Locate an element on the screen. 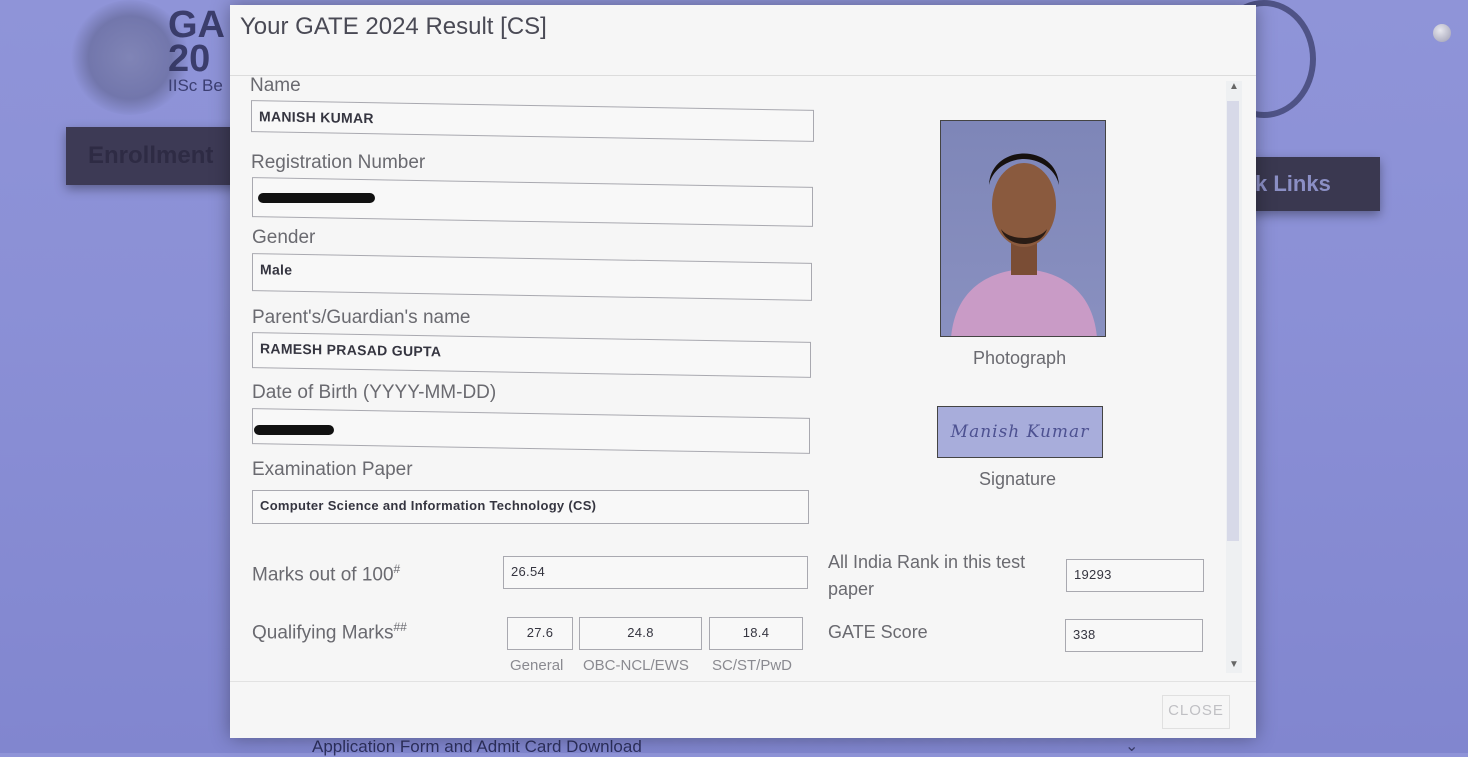  photograph-caption: Photograph is located at coordinates (1020, 358).